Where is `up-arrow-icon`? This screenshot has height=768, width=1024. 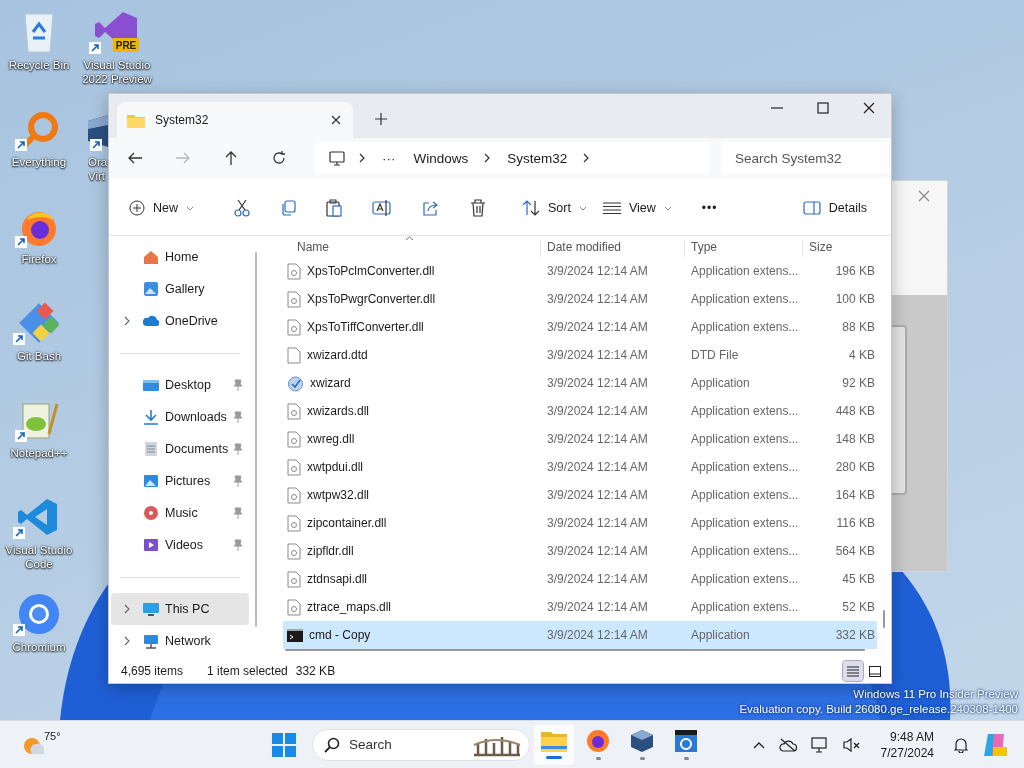 up-arrow-icon is located at coordinates (231, 158).